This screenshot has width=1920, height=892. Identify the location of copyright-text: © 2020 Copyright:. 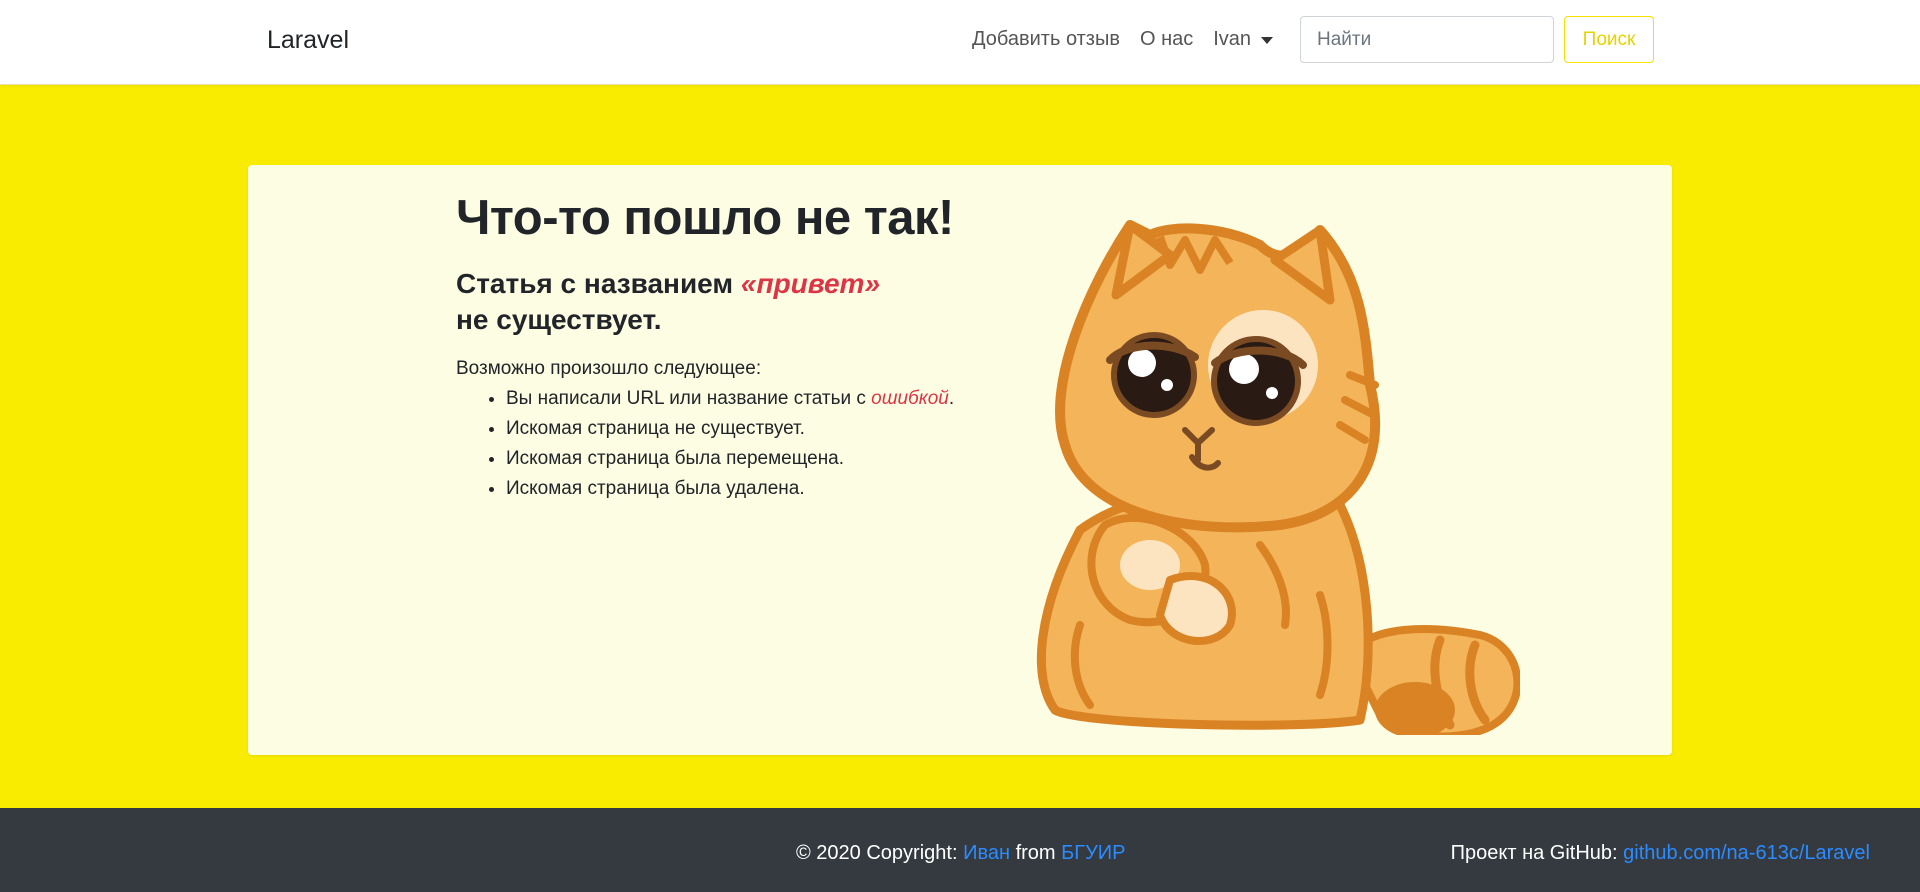
(880, 853).